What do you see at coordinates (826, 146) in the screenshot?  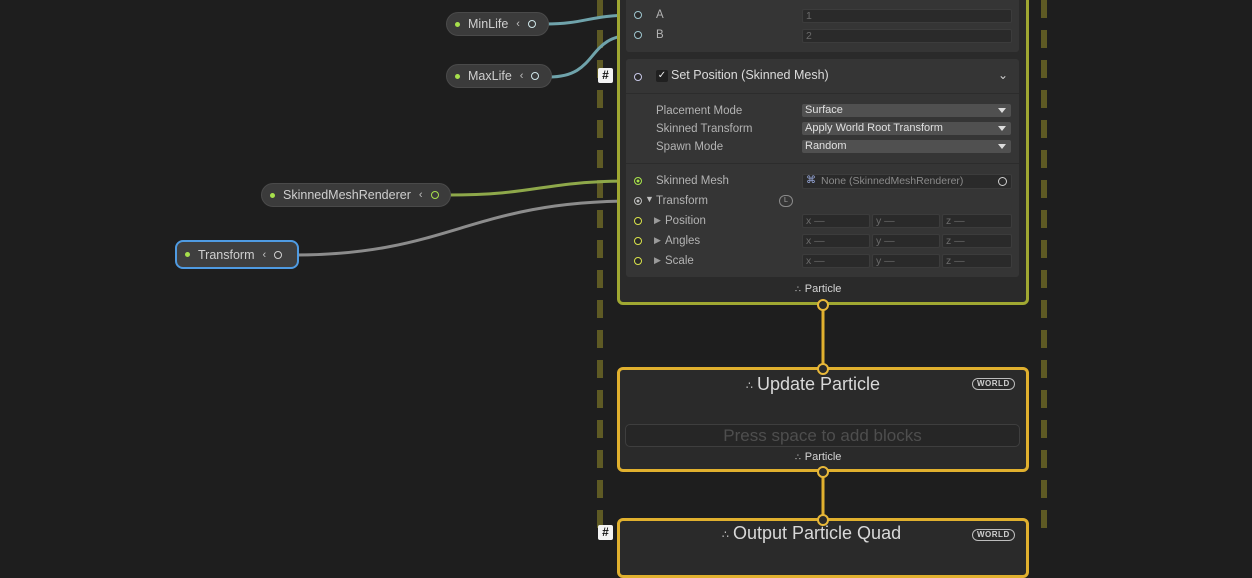 I see `dropdown-value: Random` at bounding box center [826, 146].